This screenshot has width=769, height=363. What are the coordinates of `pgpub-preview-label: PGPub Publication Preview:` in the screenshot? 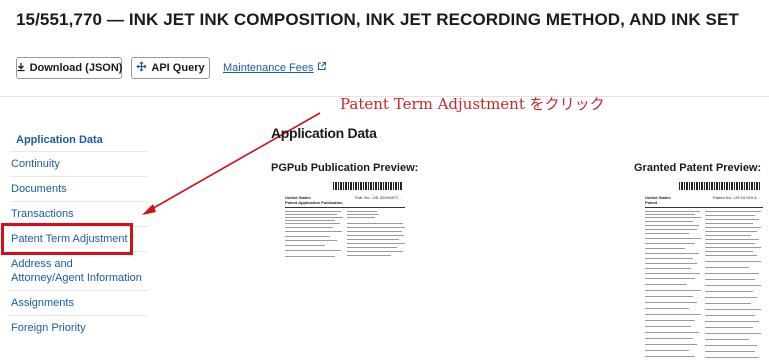 It's located at (345, 168).